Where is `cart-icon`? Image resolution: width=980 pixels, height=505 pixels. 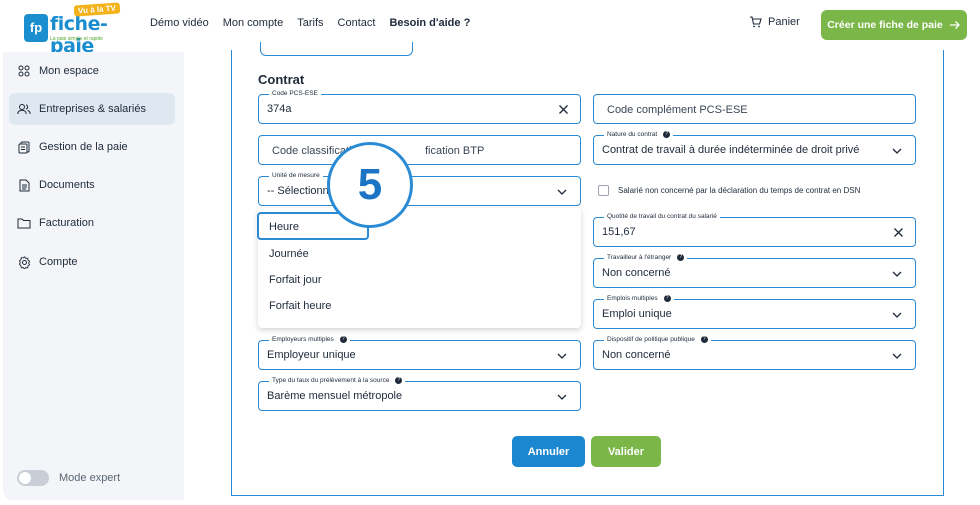 cart-icon is located at coordinates (756, 22).